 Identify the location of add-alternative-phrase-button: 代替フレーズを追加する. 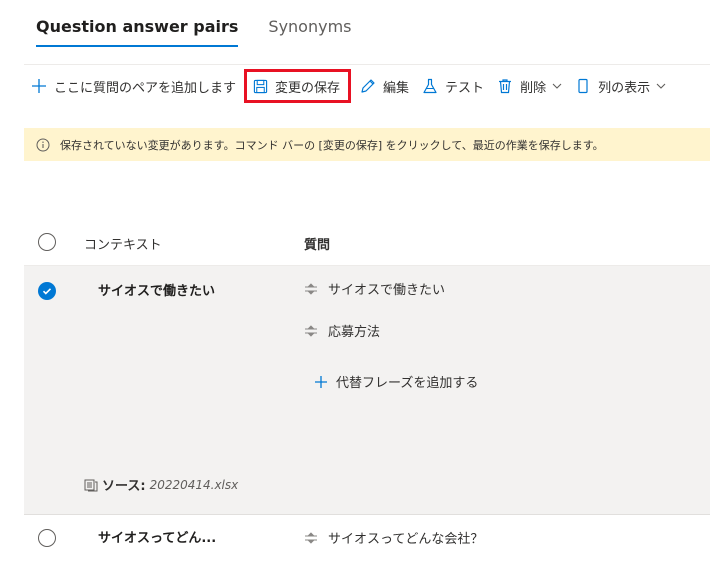
(396, 381).